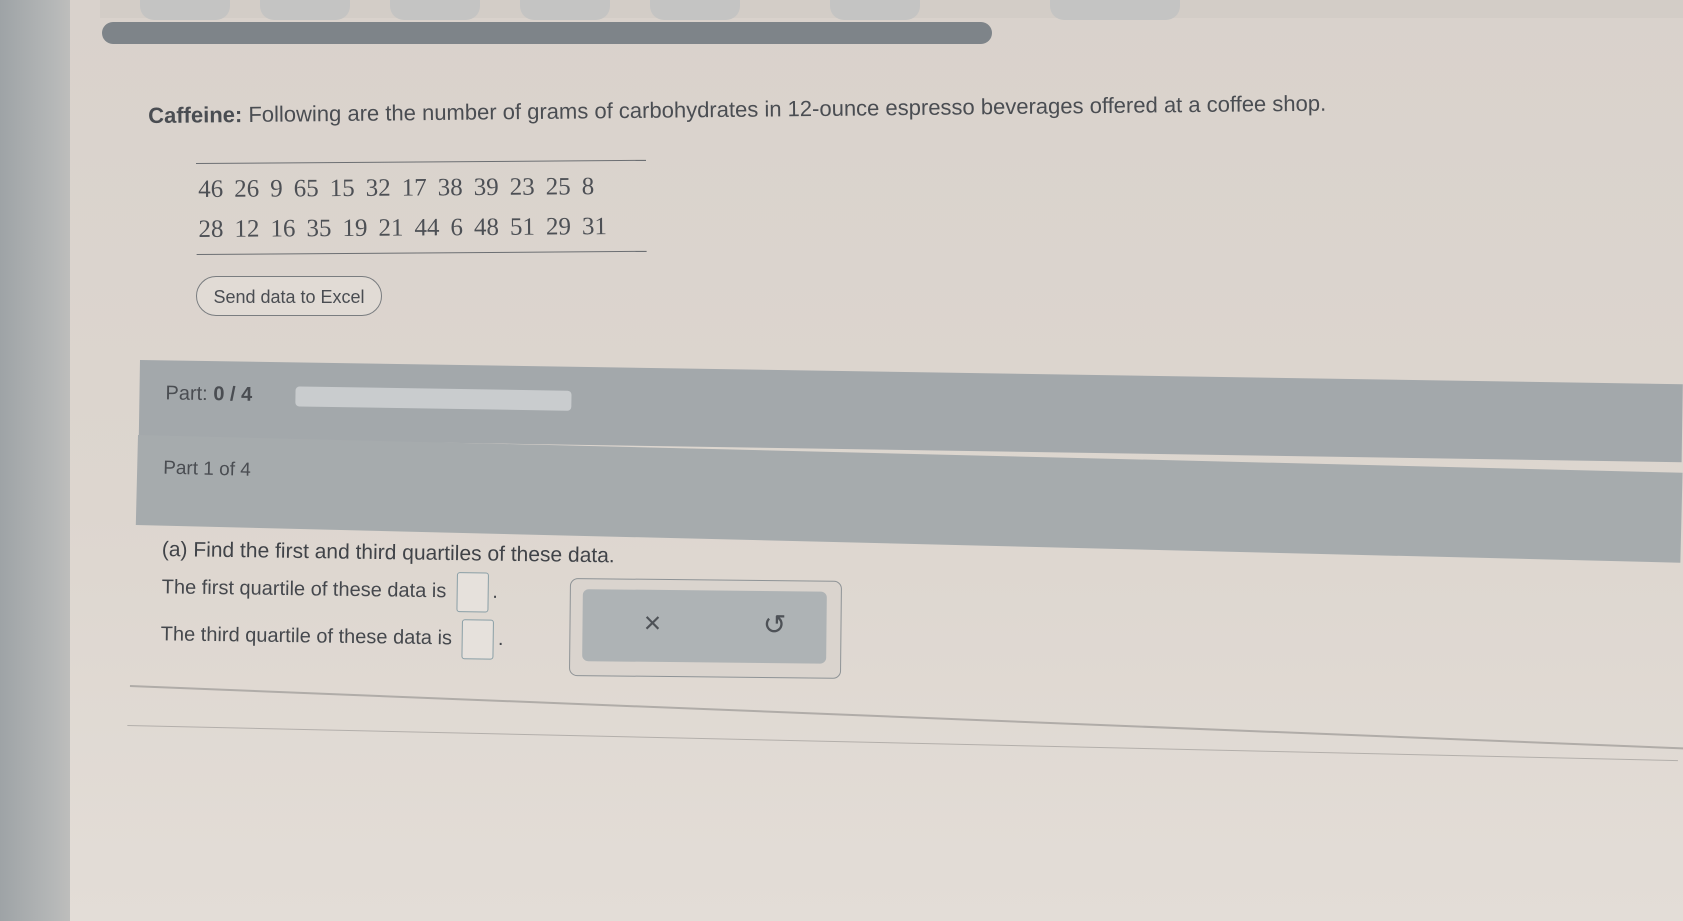 The width and height of the screenshot is (1683, 921). I want to click on part-progress-label: Part: 0 / 4, so click(208, 394).